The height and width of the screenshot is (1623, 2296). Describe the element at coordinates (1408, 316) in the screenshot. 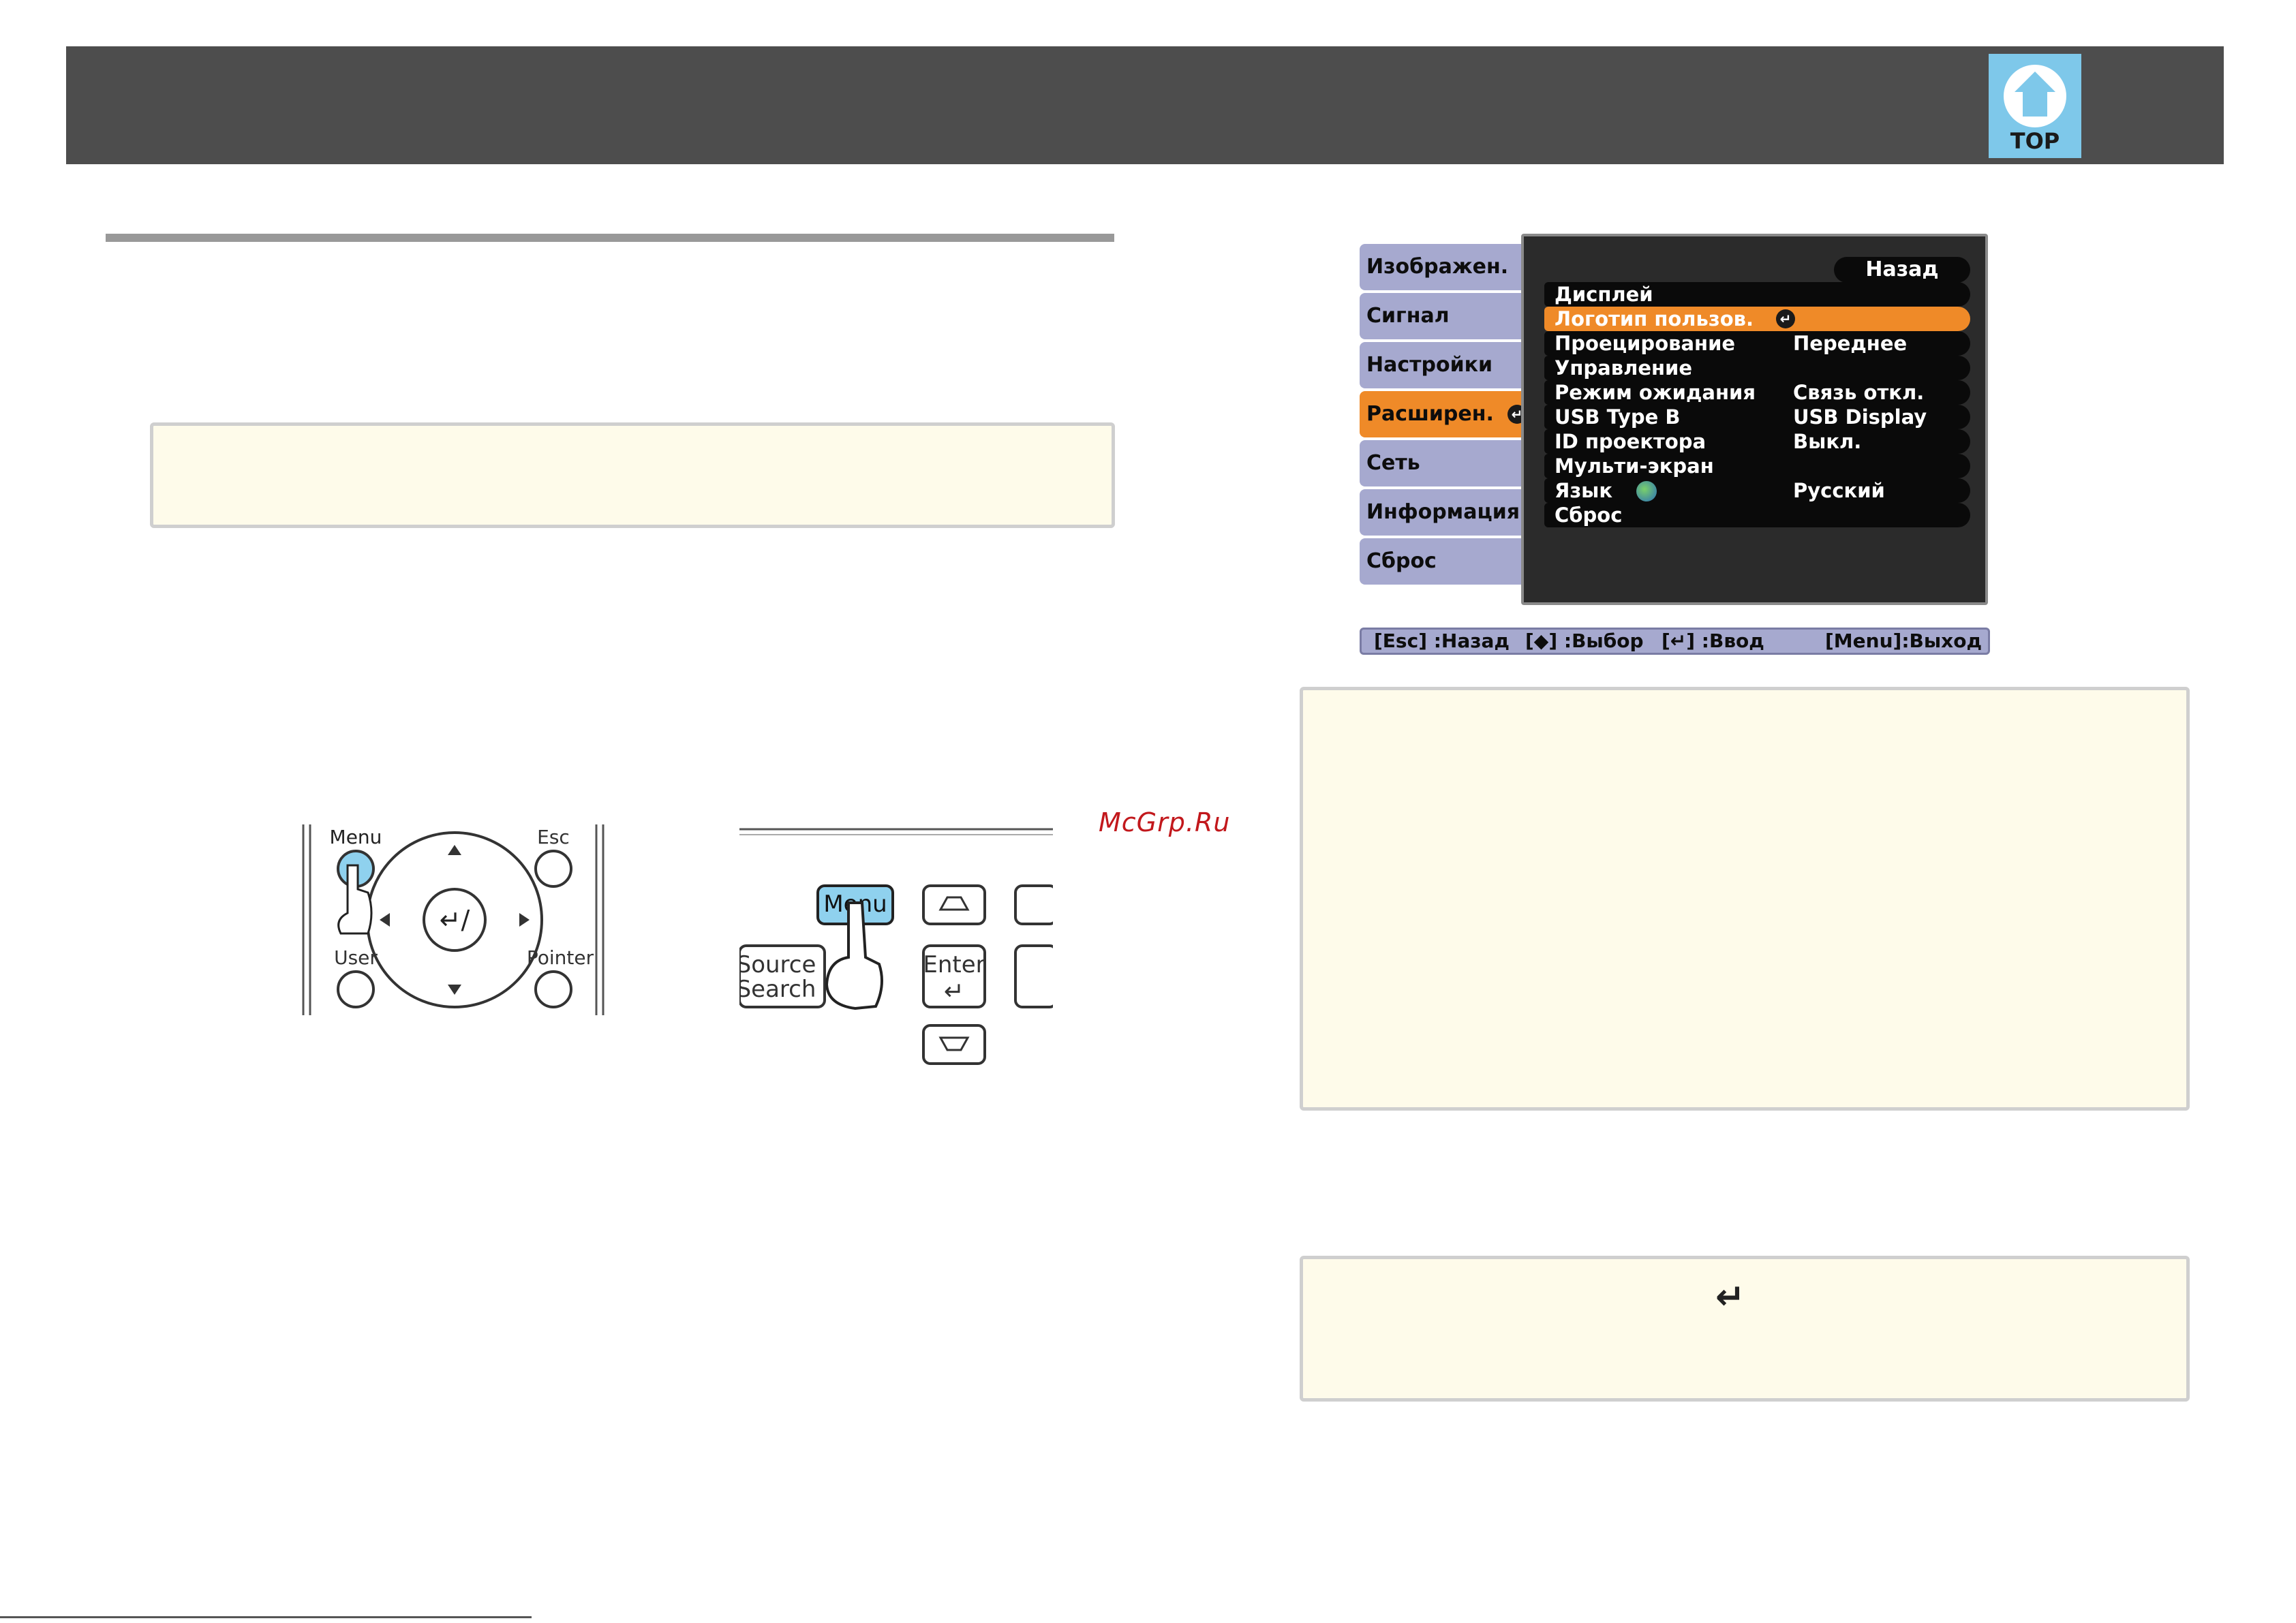

I see `category-label: Сигнал` at that location.